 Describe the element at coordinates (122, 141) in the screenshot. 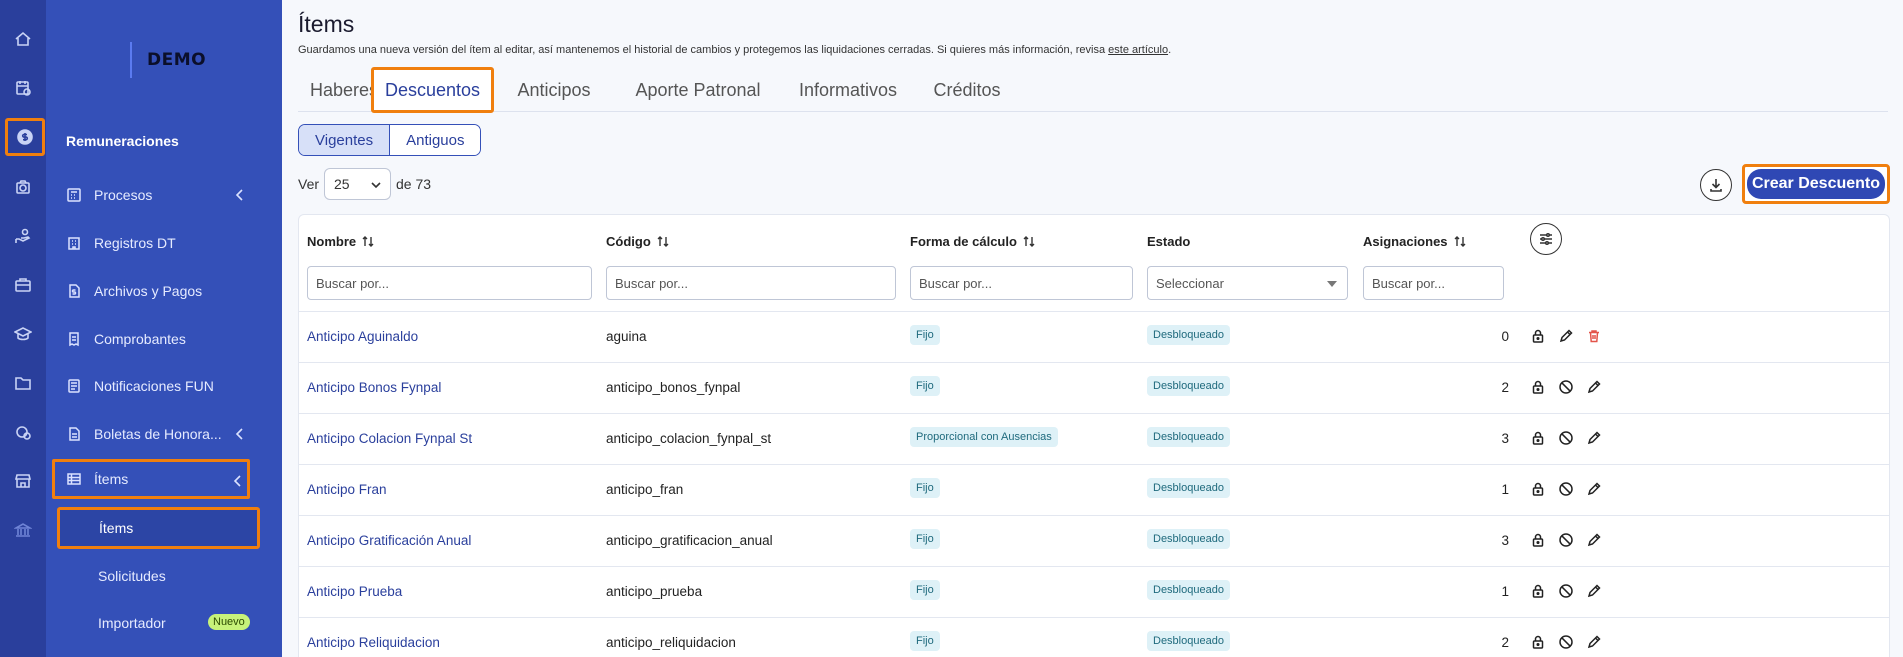

I see `sidebar-section-title: Remuneraciones` at that location.